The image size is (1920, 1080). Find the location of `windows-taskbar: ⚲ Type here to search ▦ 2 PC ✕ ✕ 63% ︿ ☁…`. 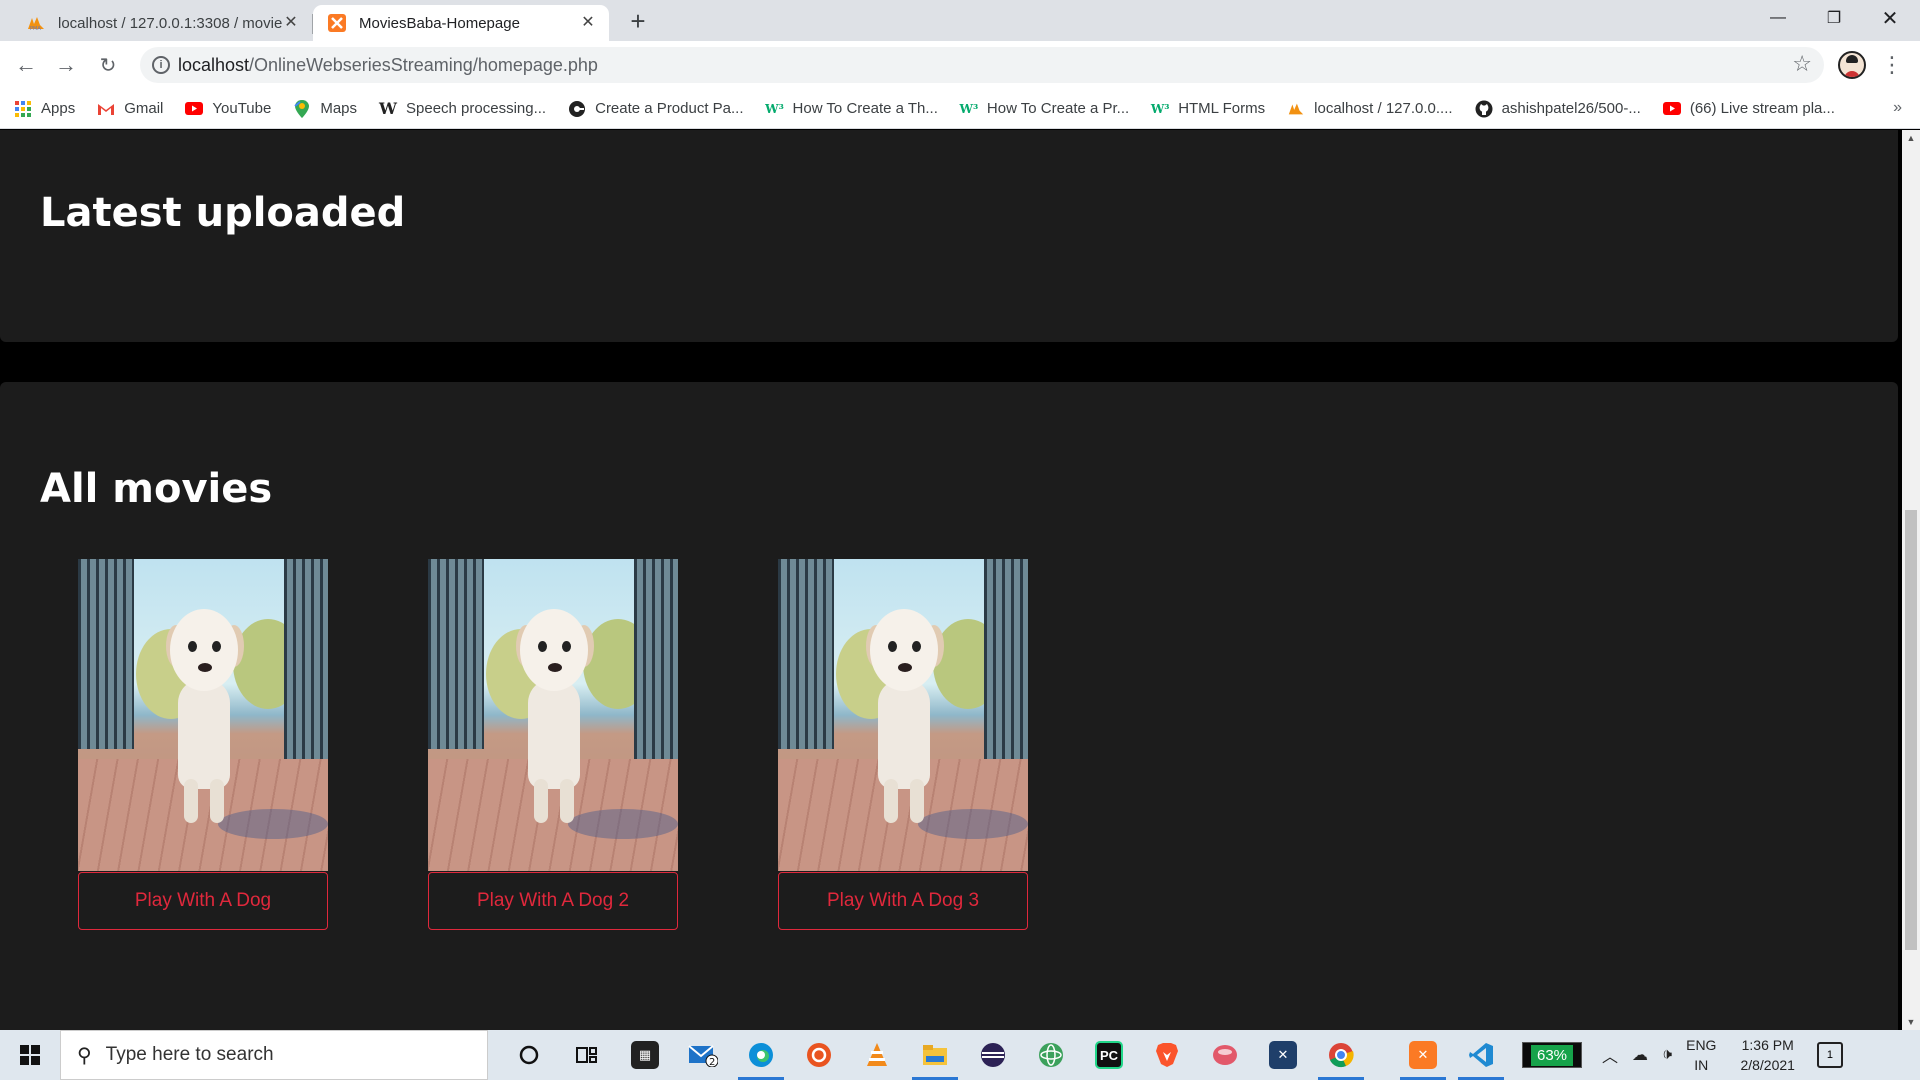

windows-taskbar: ⚲ Type here to search ▦ 2 PC ✕ ✕ 63% ︿ ☁… is located at coordinates (960, 1055).